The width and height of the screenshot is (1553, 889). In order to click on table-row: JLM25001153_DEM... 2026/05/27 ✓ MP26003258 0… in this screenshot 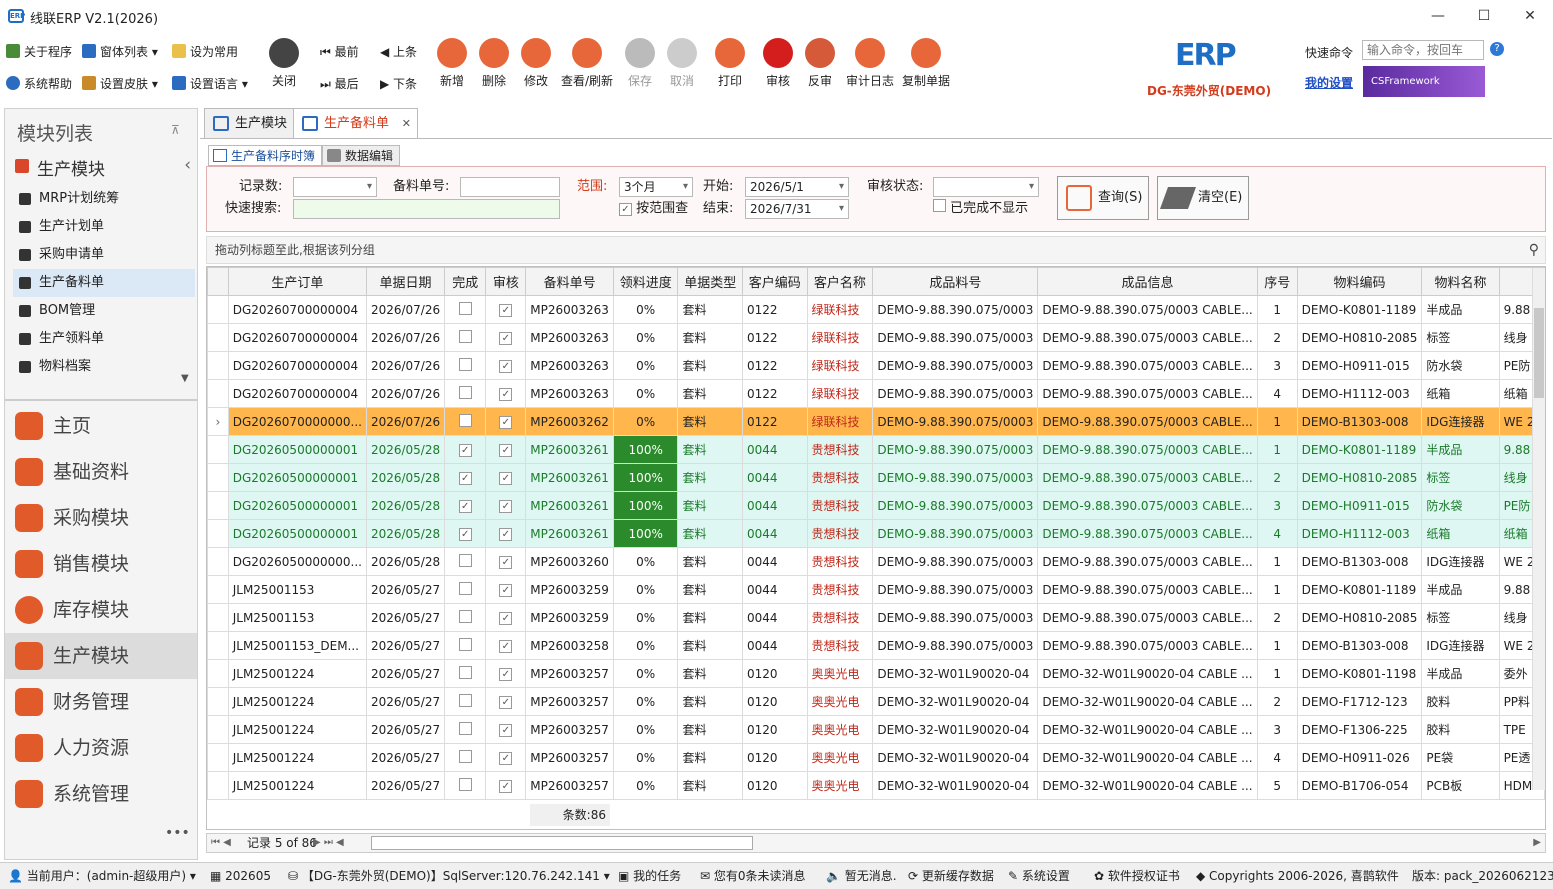, I will do `click(876, 645)`.